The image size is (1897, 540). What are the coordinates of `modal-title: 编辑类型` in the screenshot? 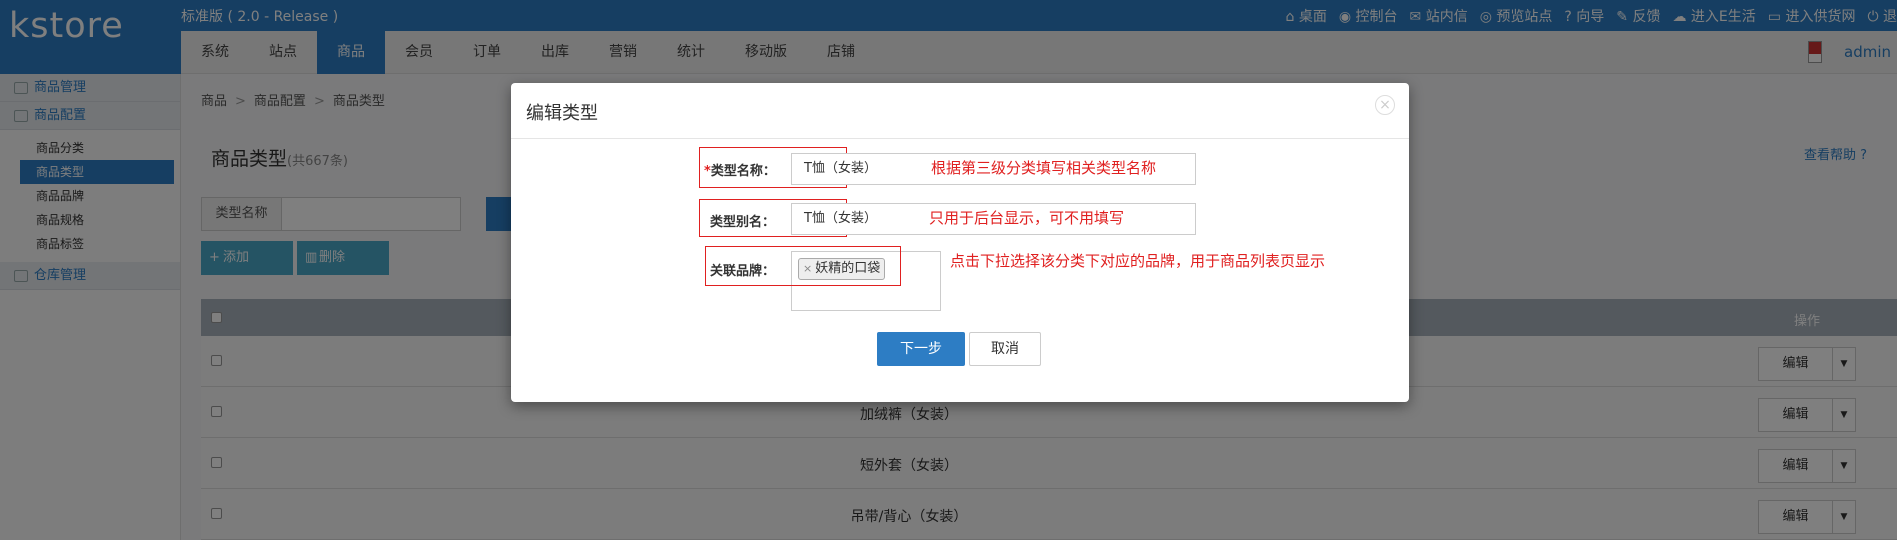 It's located at (562, 113).